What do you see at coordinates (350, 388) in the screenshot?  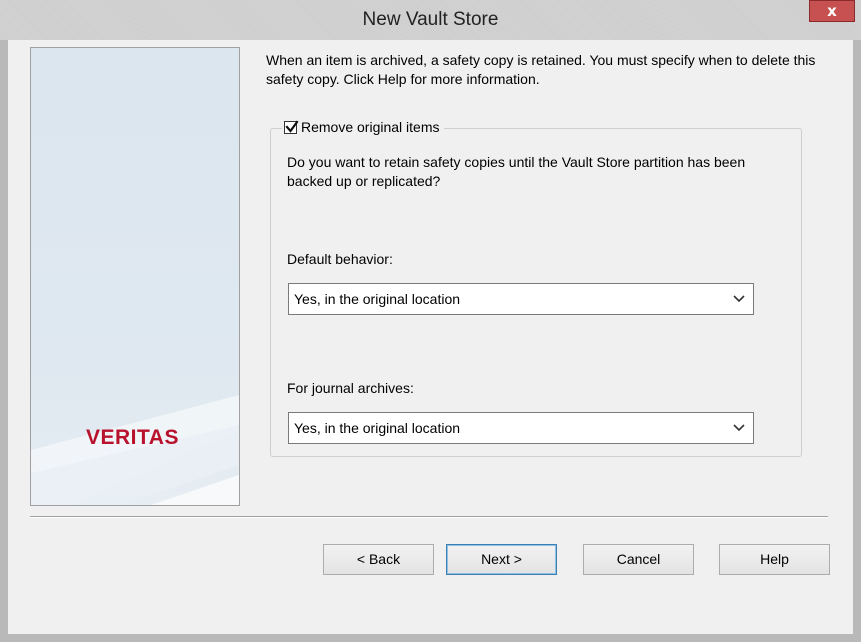 I see `journal-archives-label: For journal archives:` at bounding box center [350, 388].